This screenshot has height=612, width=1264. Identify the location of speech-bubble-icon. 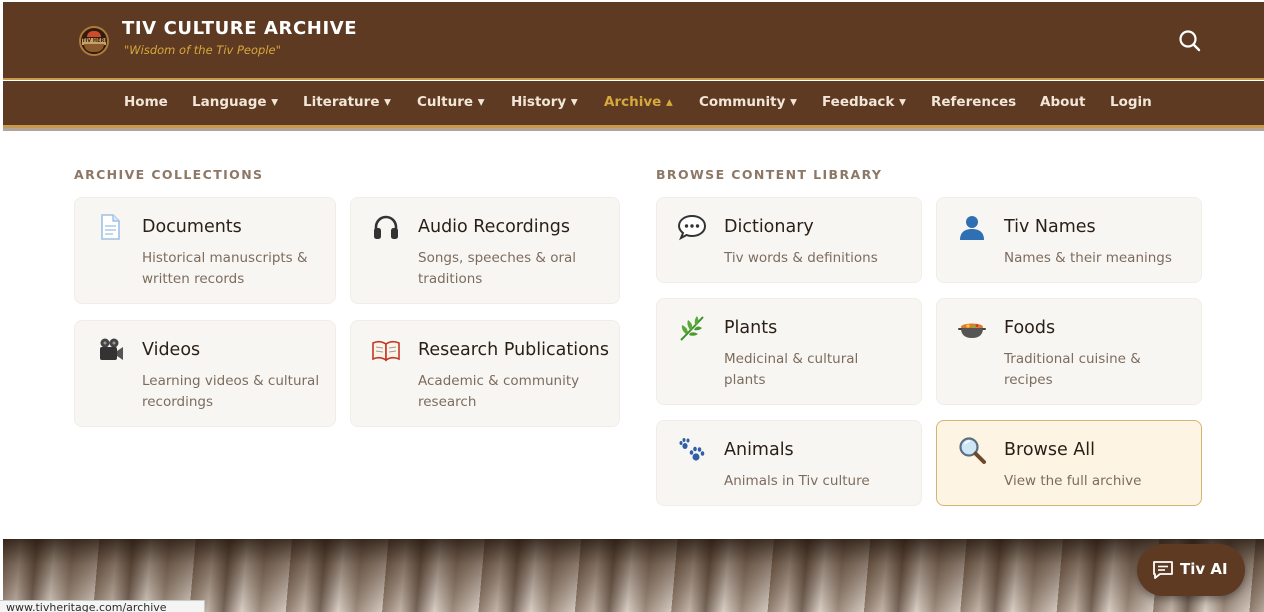
(692, 227).